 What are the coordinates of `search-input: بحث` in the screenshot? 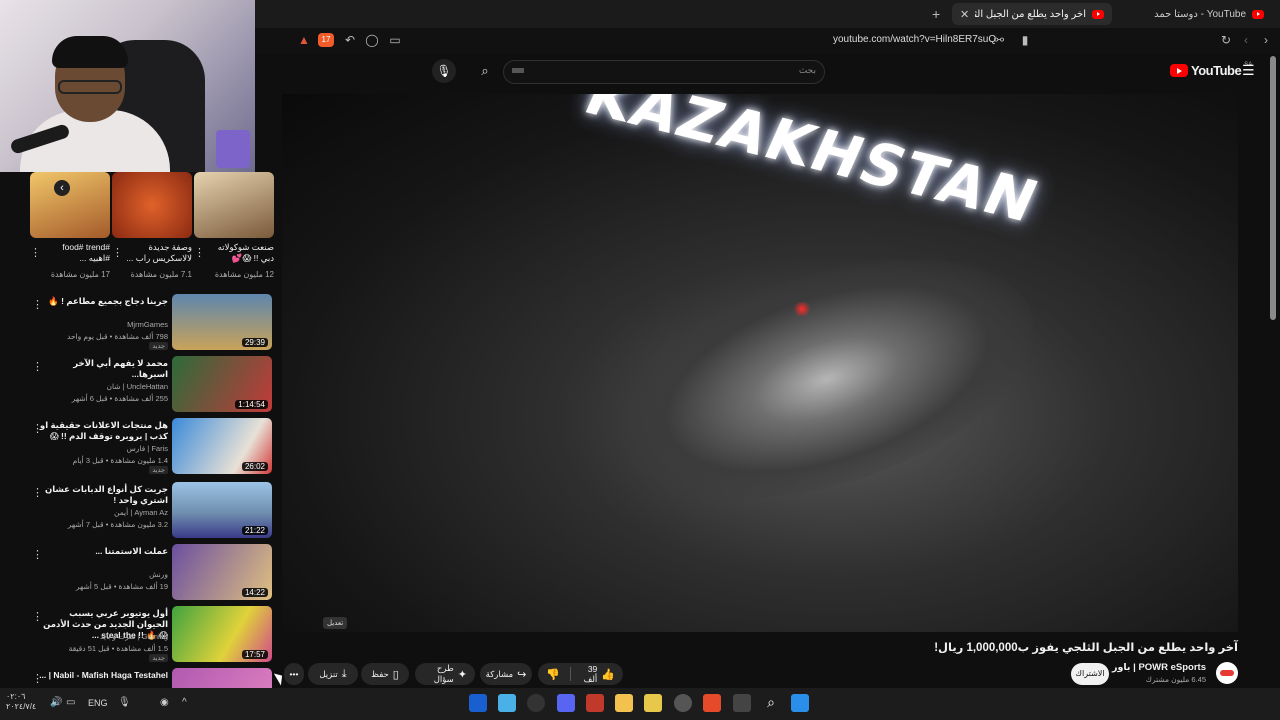 It's located at (664, 72).